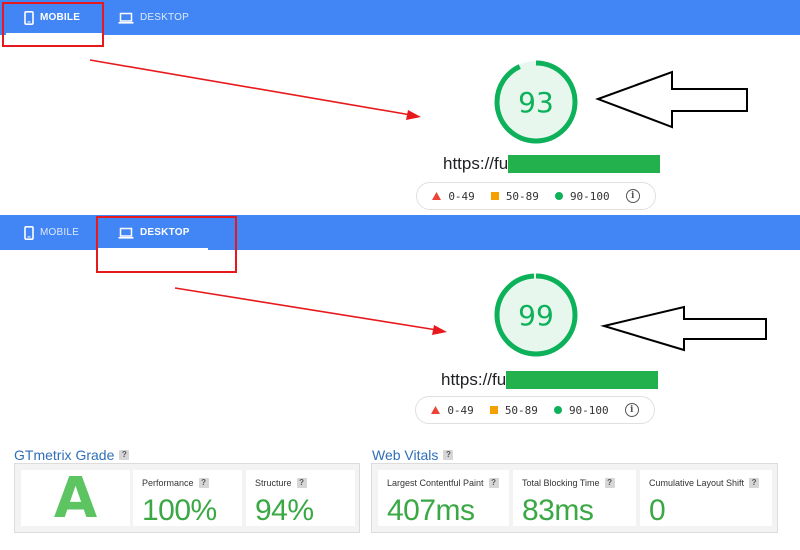 The width and height of the screenshot is (800, 550). I want to click on performance-label-text: Performance, so click(168, 483).